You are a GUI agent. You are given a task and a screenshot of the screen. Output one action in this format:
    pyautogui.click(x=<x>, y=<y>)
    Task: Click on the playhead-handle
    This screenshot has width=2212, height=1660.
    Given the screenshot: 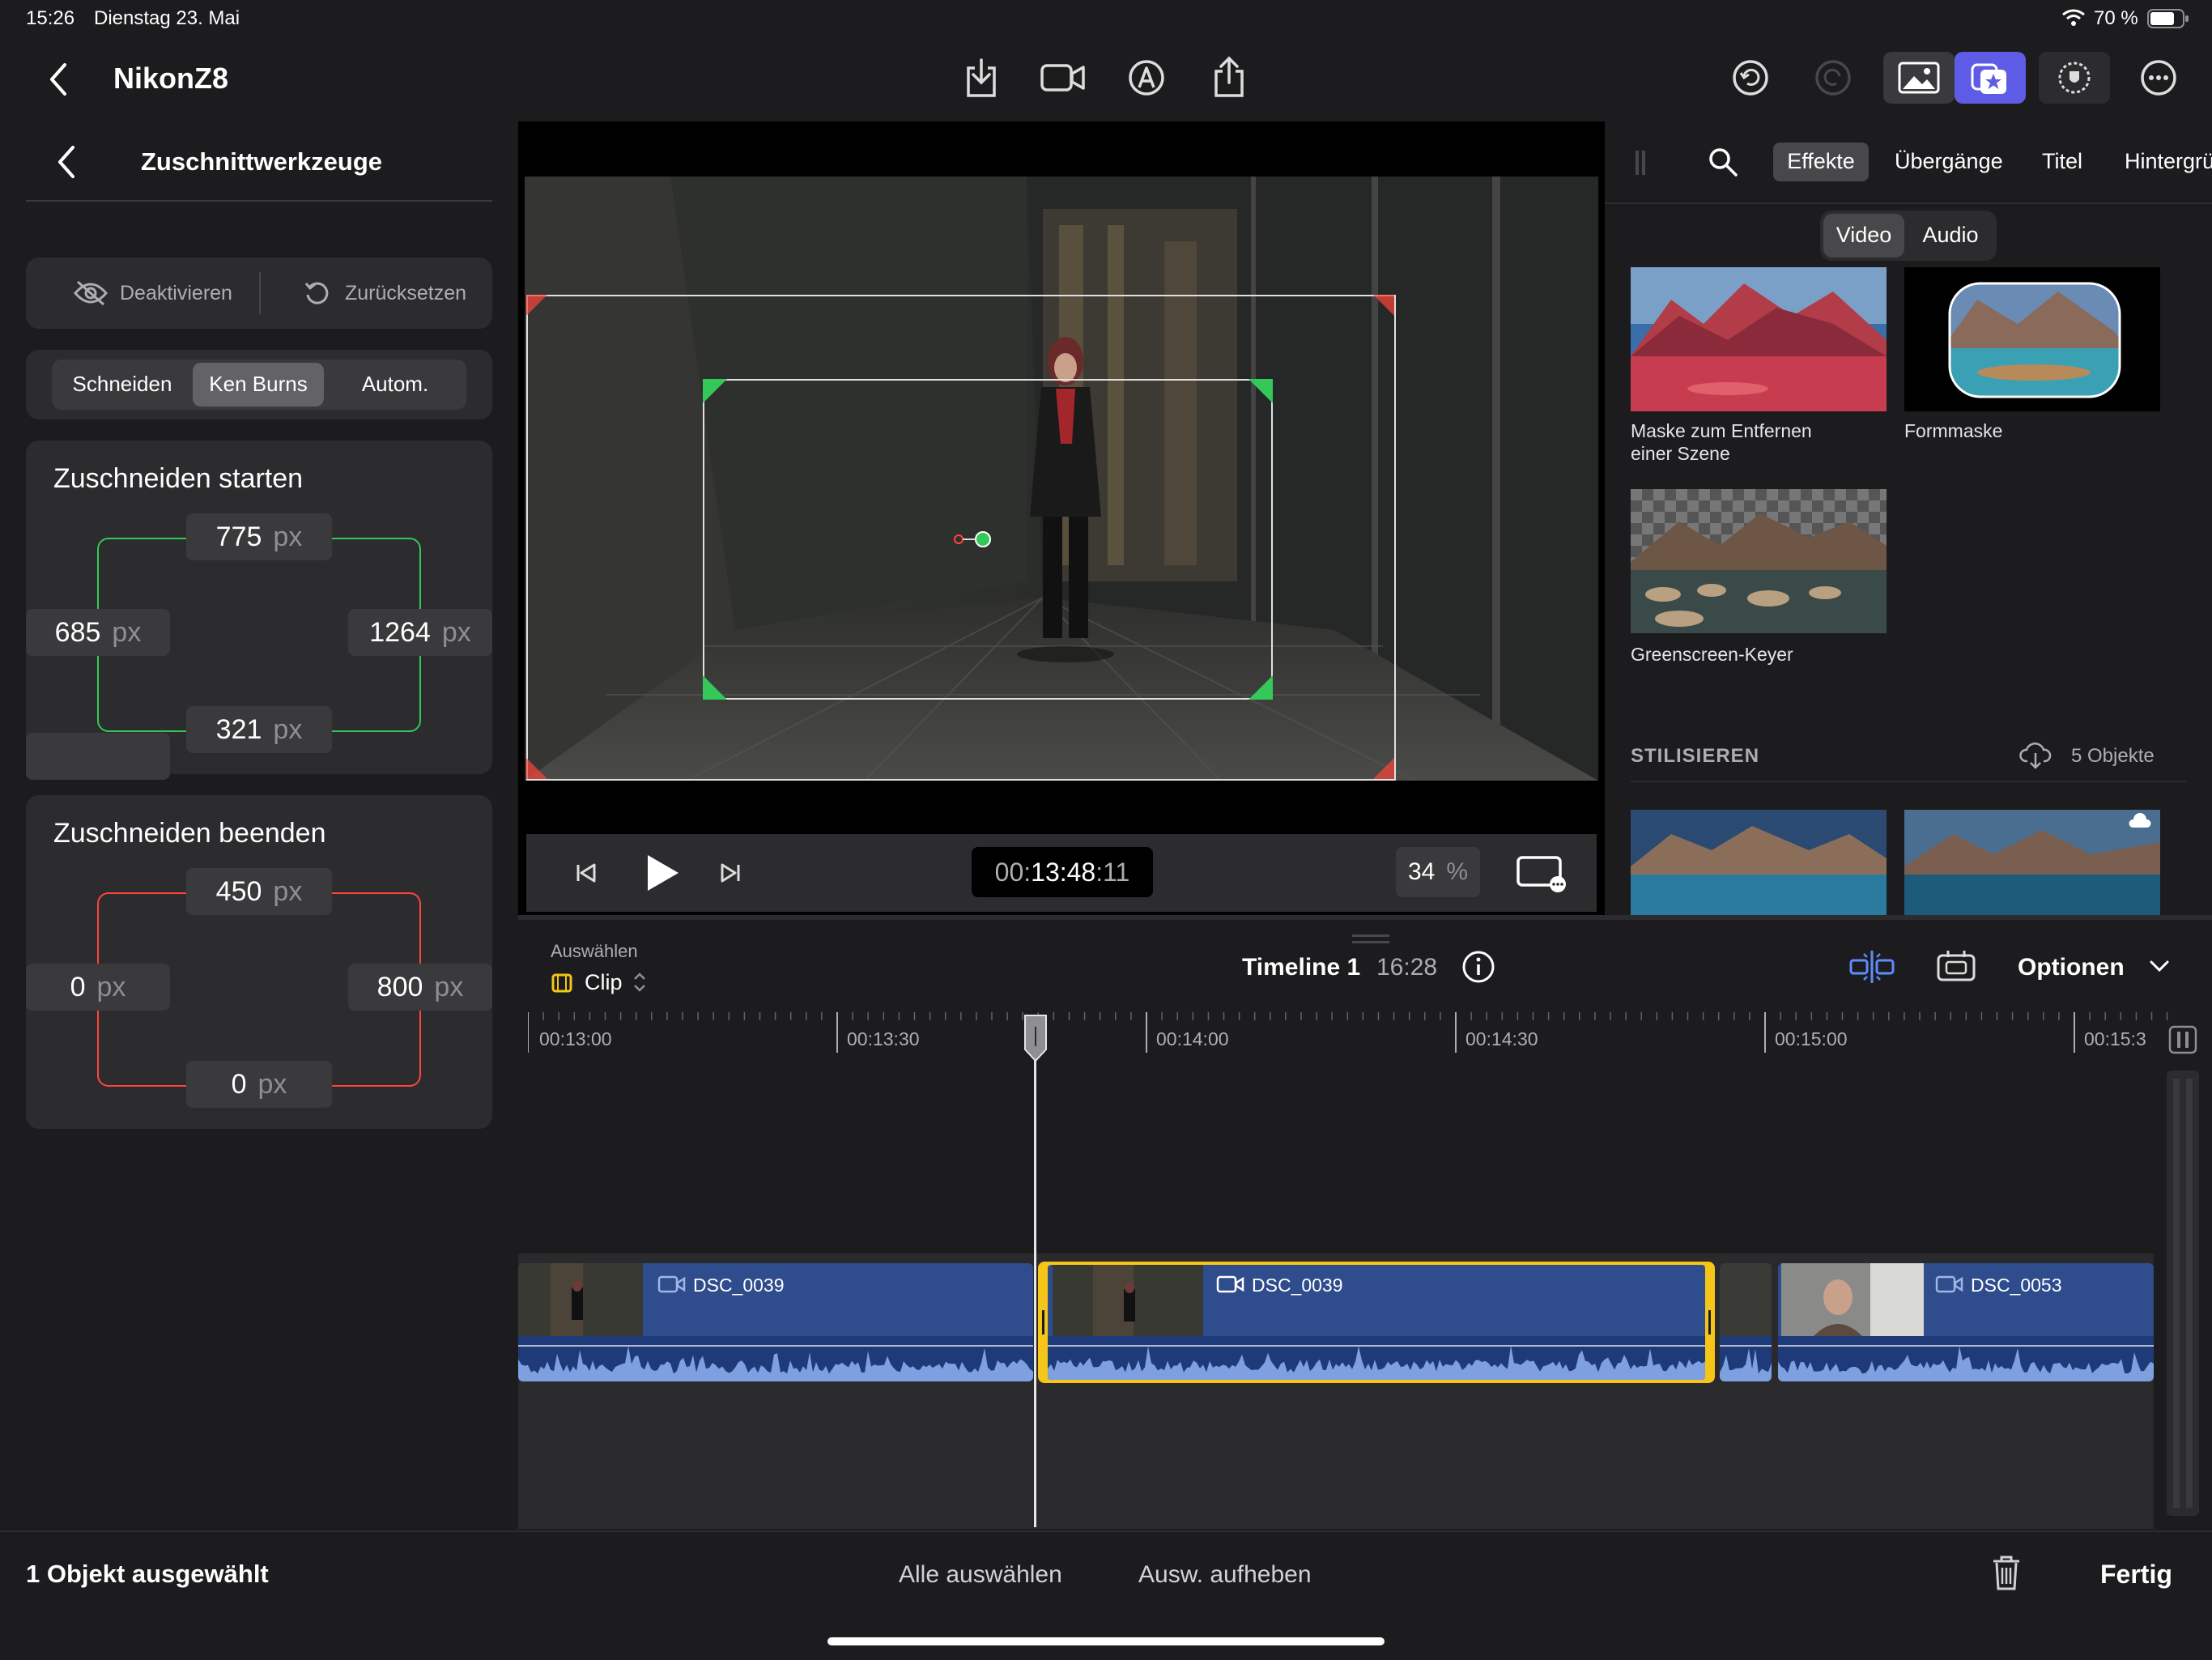 What is the action you would take?
    pyautogui.click(x=1036, y=1039)
    